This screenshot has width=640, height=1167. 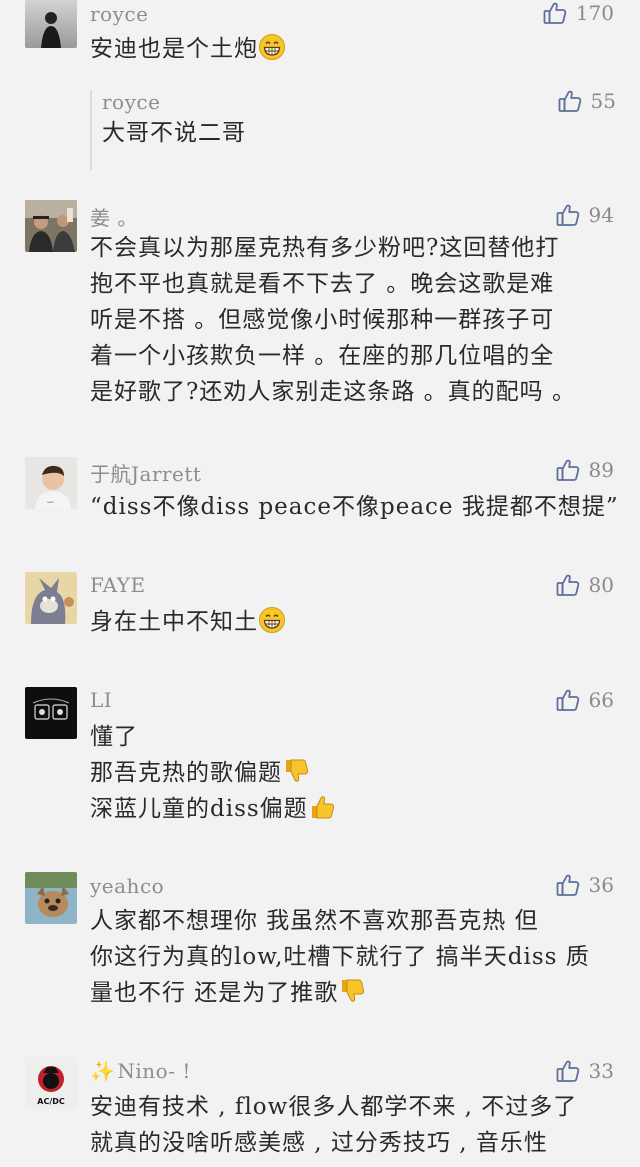 I want to click on comment-line-text: 那吾克热的歌偏题, so click(x=186, y=773).